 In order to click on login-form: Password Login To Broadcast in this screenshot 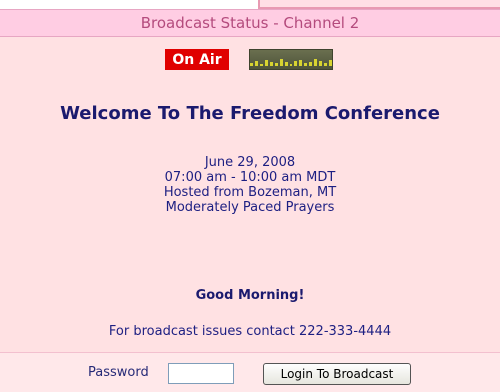, I will do `click(250, 372)`.